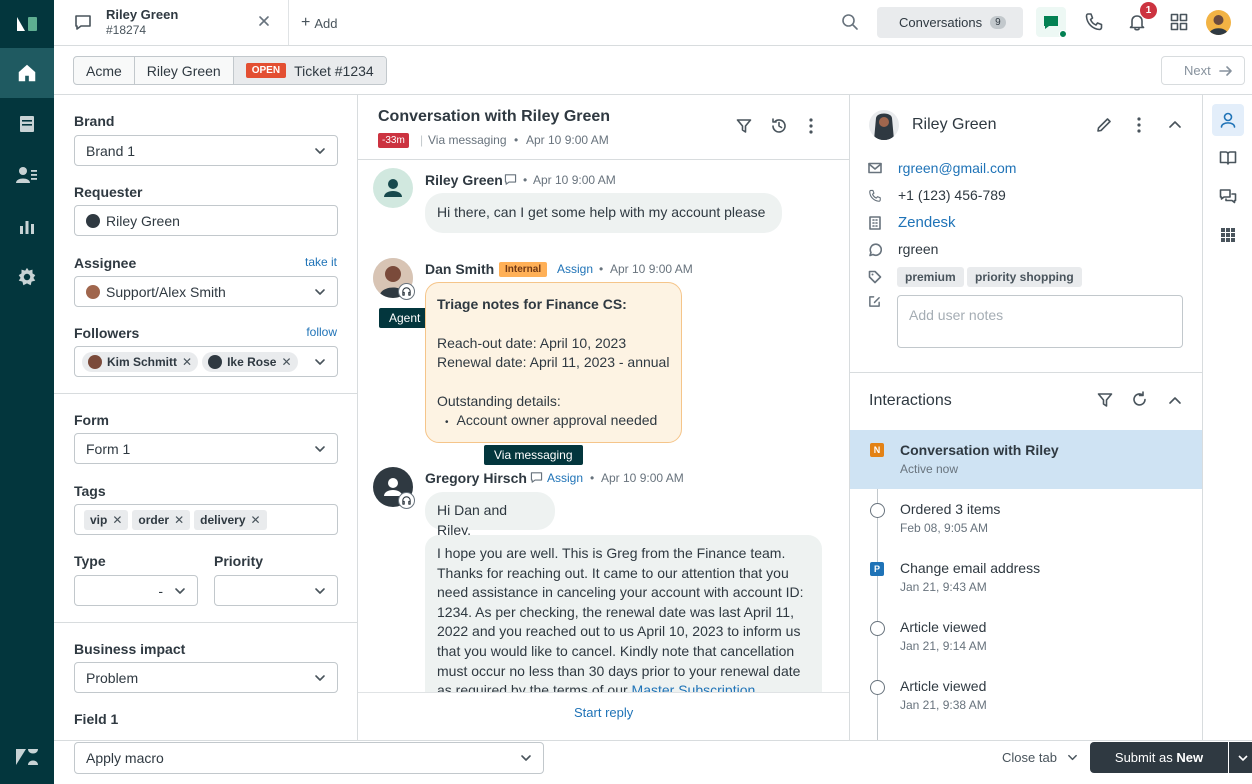 The height and width of the screenshot is (784, 1252). Describe the element at coordinates (250, 361) in the screenshot. I see `follower-chip: Ike Rose ✕` at that location.